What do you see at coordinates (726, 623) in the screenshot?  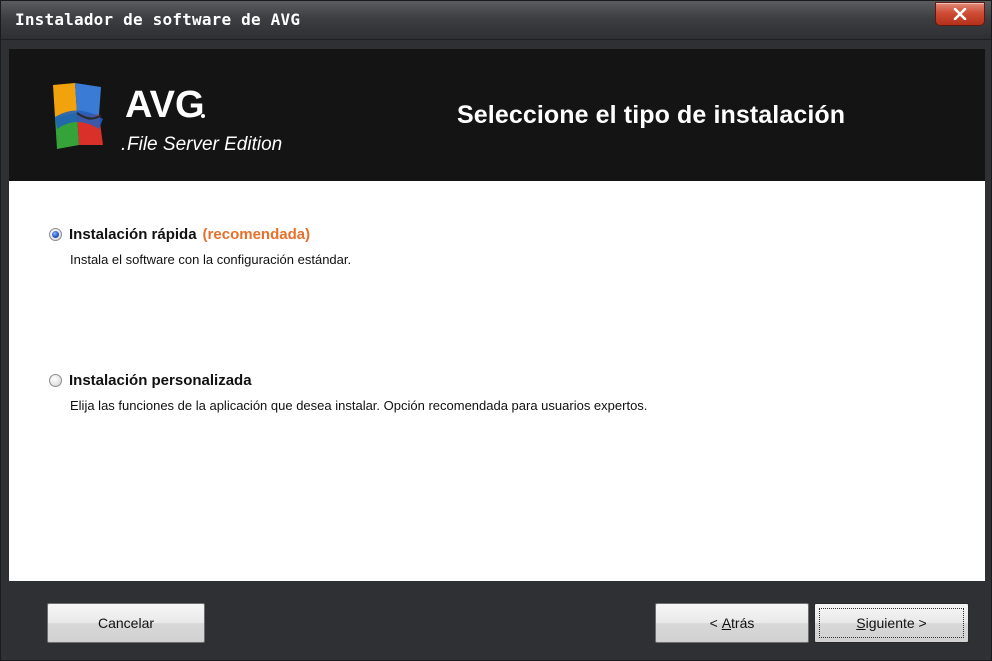 I see `back-label-accel: A` at bounding box center [726, 623].